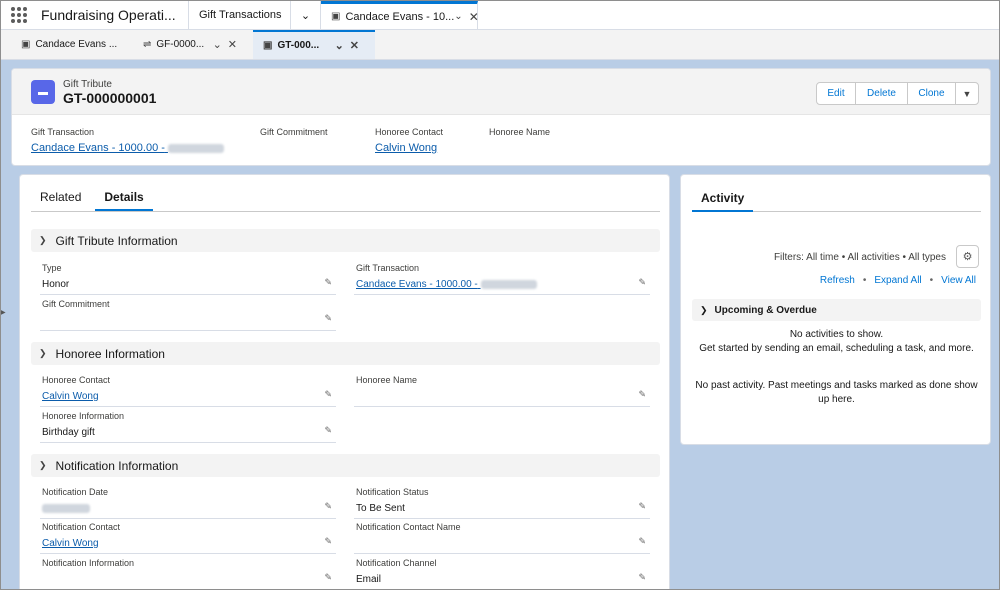  What do you see at coordinates (502, 501) in the screenshot?
I see `field-notification-status: Notification Status To Be Sent ✎` at bounding box center [502, 501].